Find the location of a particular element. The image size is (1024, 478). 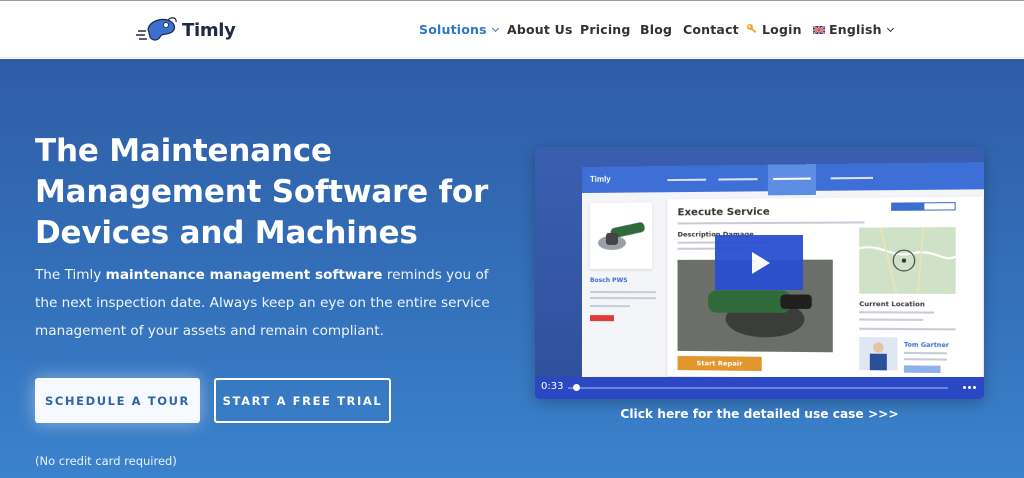

schedule-tour-button: SCHEDULE A TOUR is located at coordinates (117, 400).